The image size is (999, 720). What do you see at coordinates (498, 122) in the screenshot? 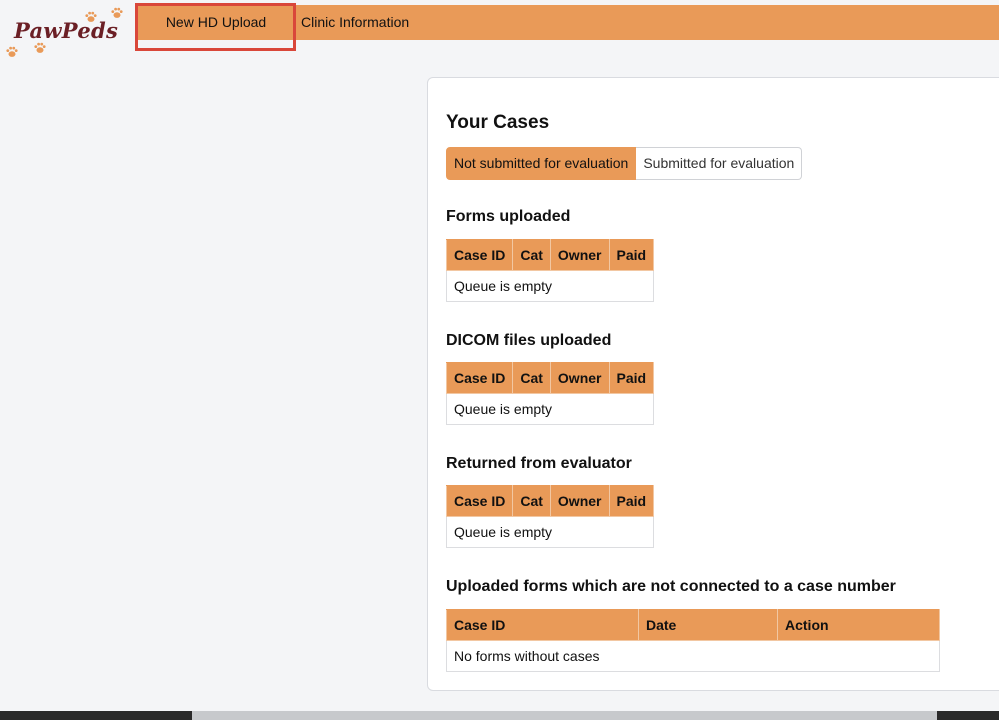
I see `page-title: Your Cases` at bounding box center [498, 122].